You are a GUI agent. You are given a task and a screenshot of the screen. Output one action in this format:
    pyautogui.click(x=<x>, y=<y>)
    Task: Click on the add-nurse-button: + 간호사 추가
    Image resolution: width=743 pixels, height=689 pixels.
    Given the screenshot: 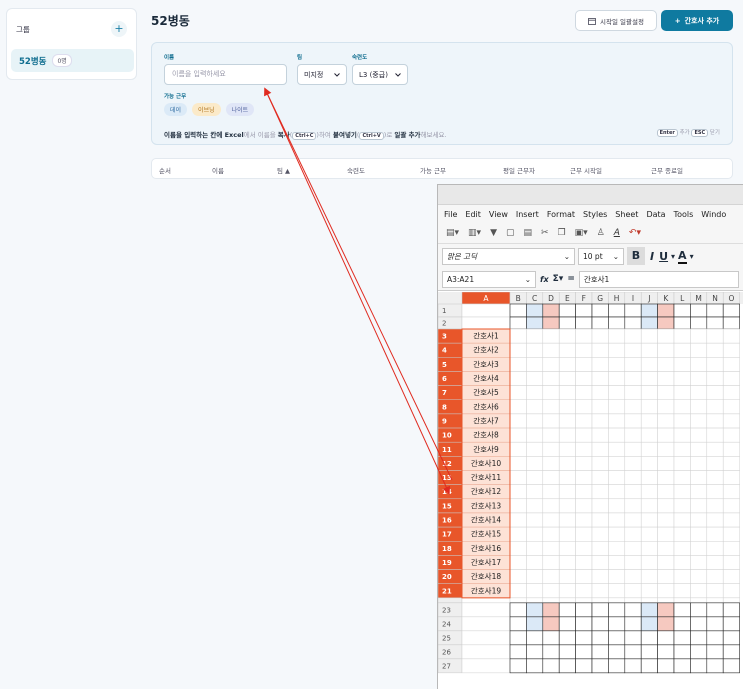 What is the action you would take?
    pyautogui.click(x=697, y=20)
    